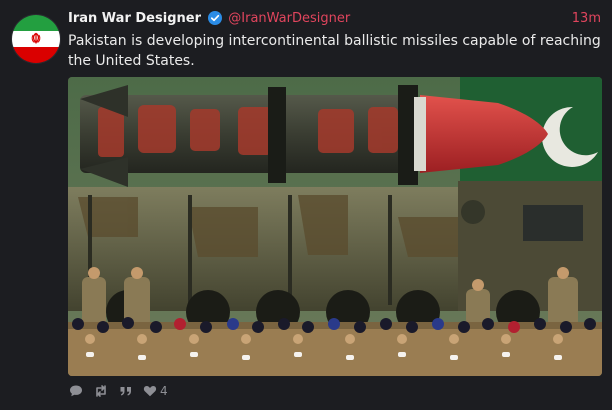  I want to click on like-count: 4, so click(164, 391).